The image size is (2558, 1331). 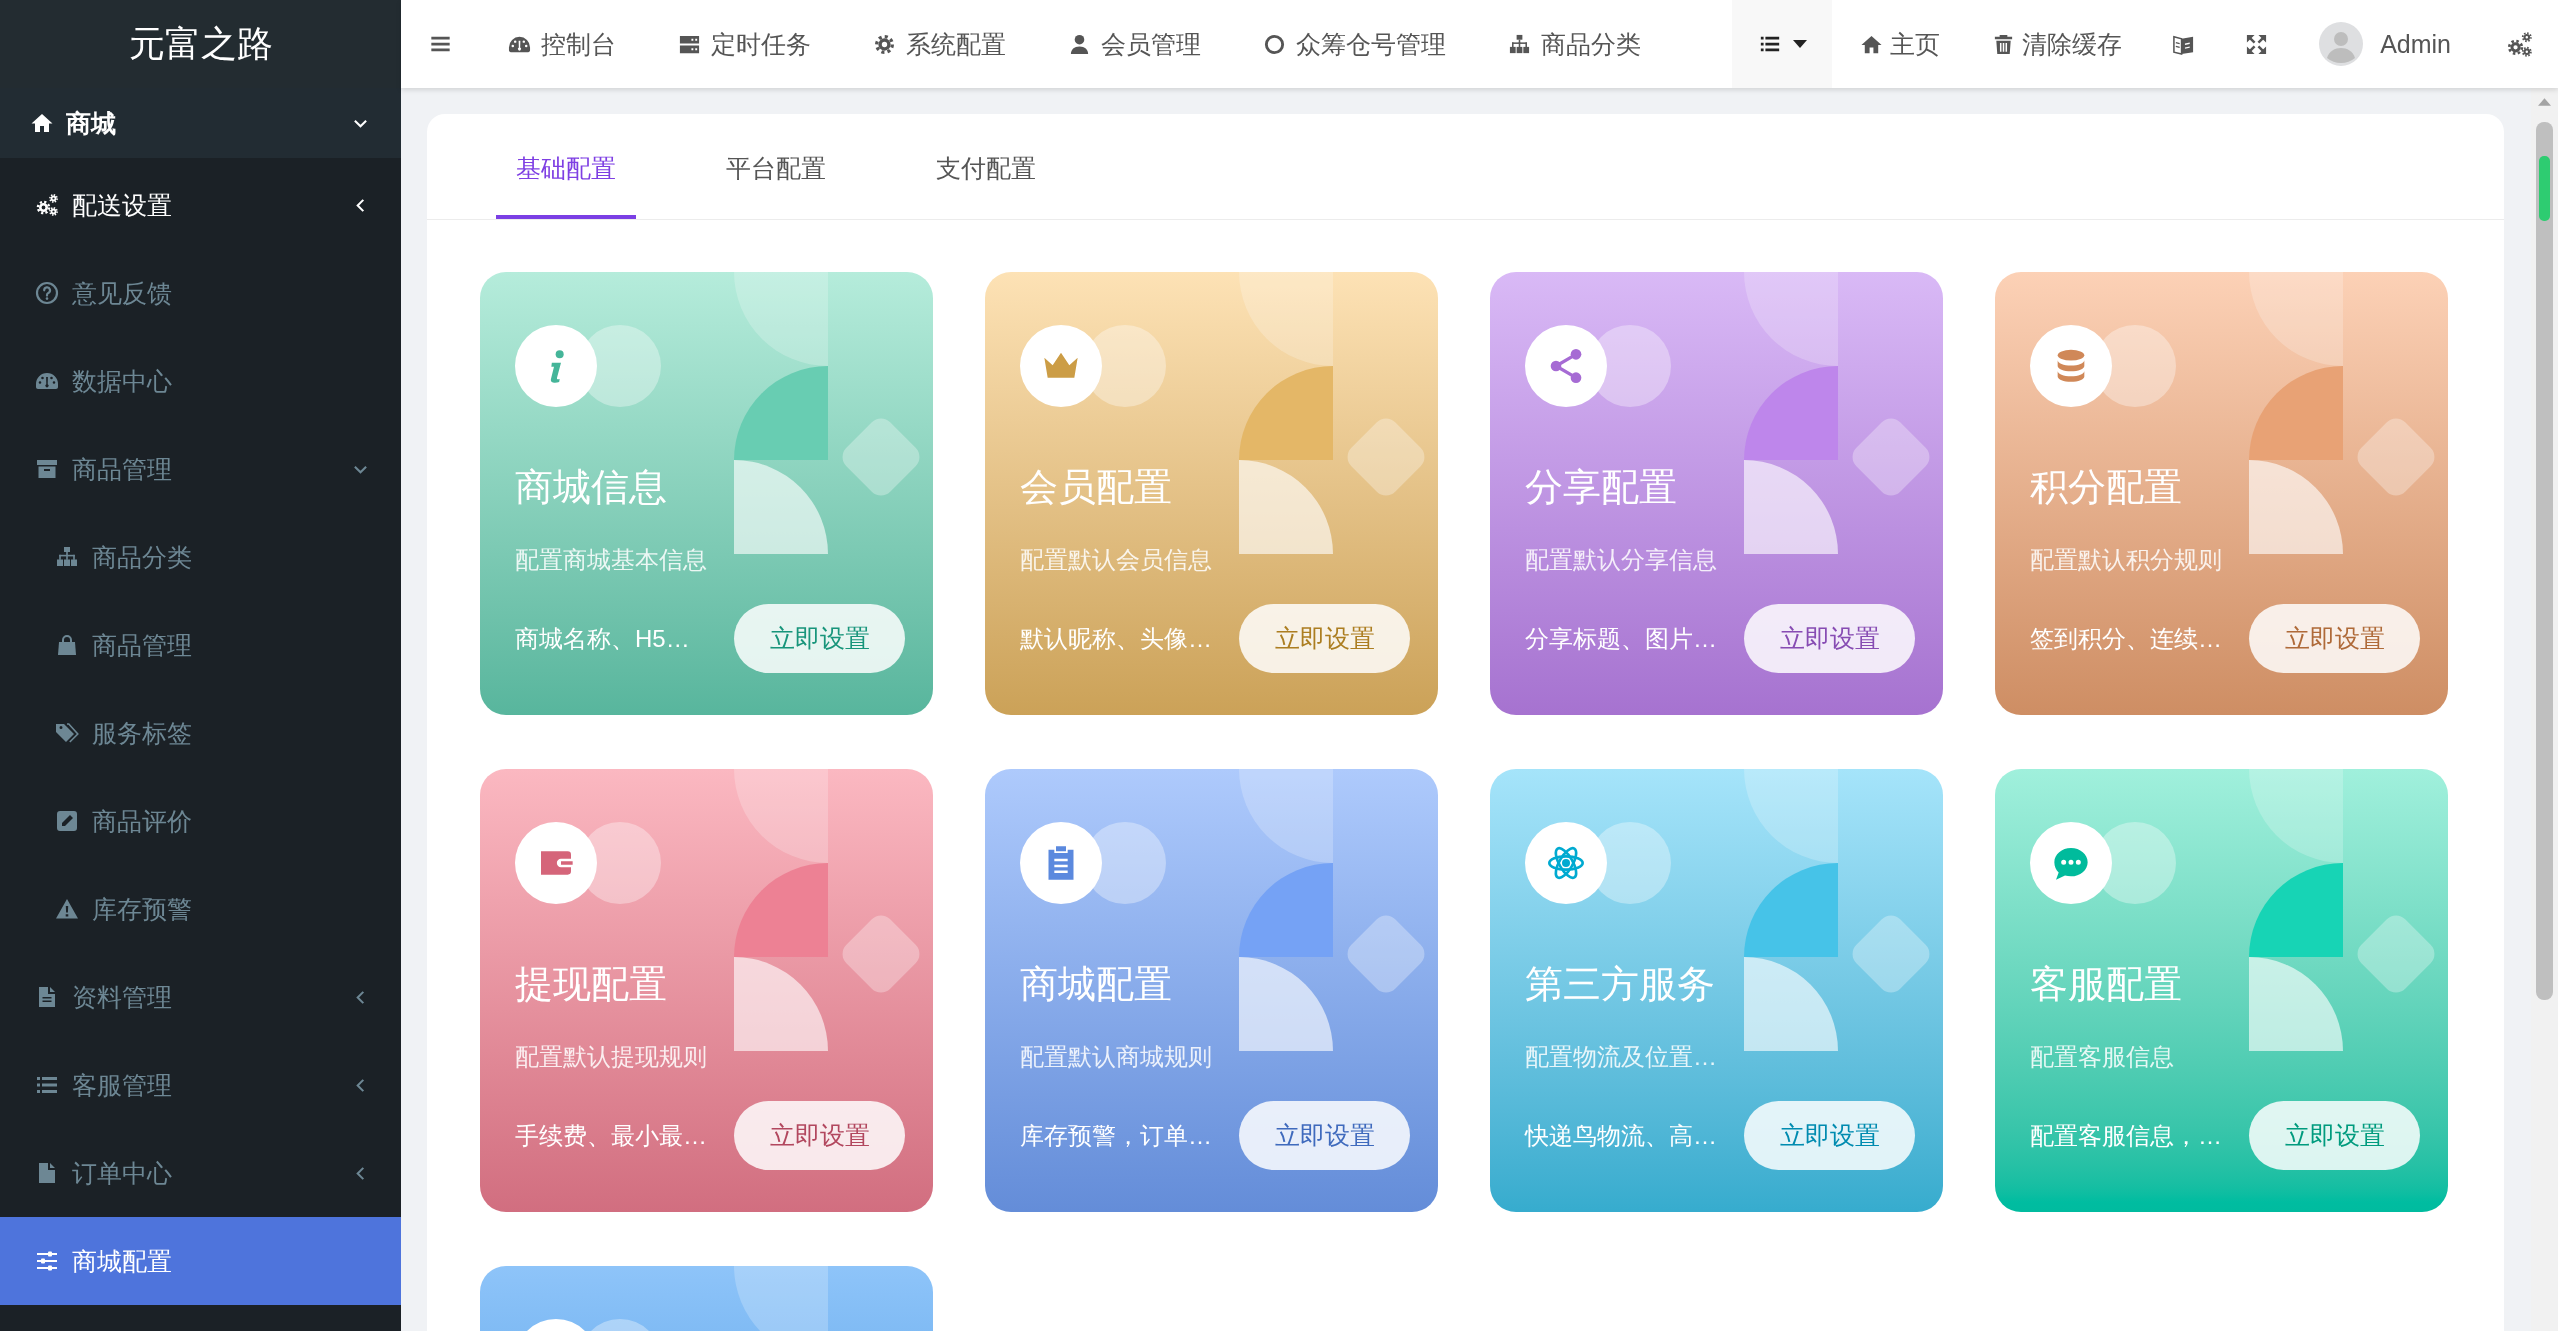 I want to click on caret-icon, so click(x=1799, y=44).